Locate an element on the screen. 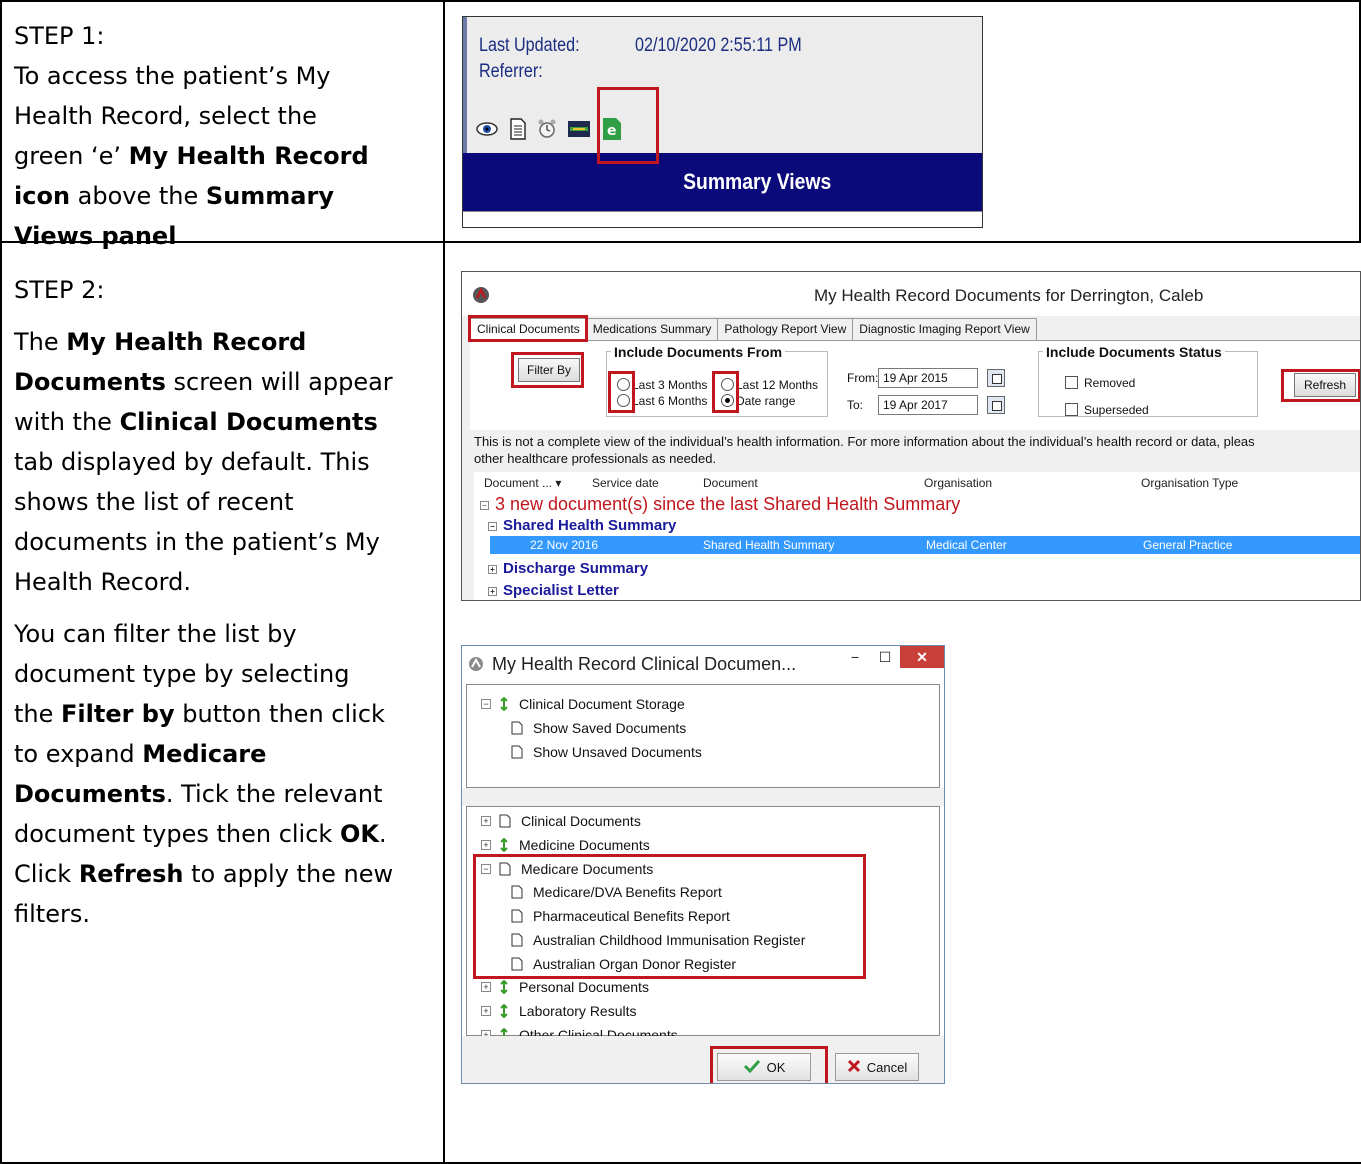  last-3-months-label: Last 3 Months is located at coordinates (670, 385).